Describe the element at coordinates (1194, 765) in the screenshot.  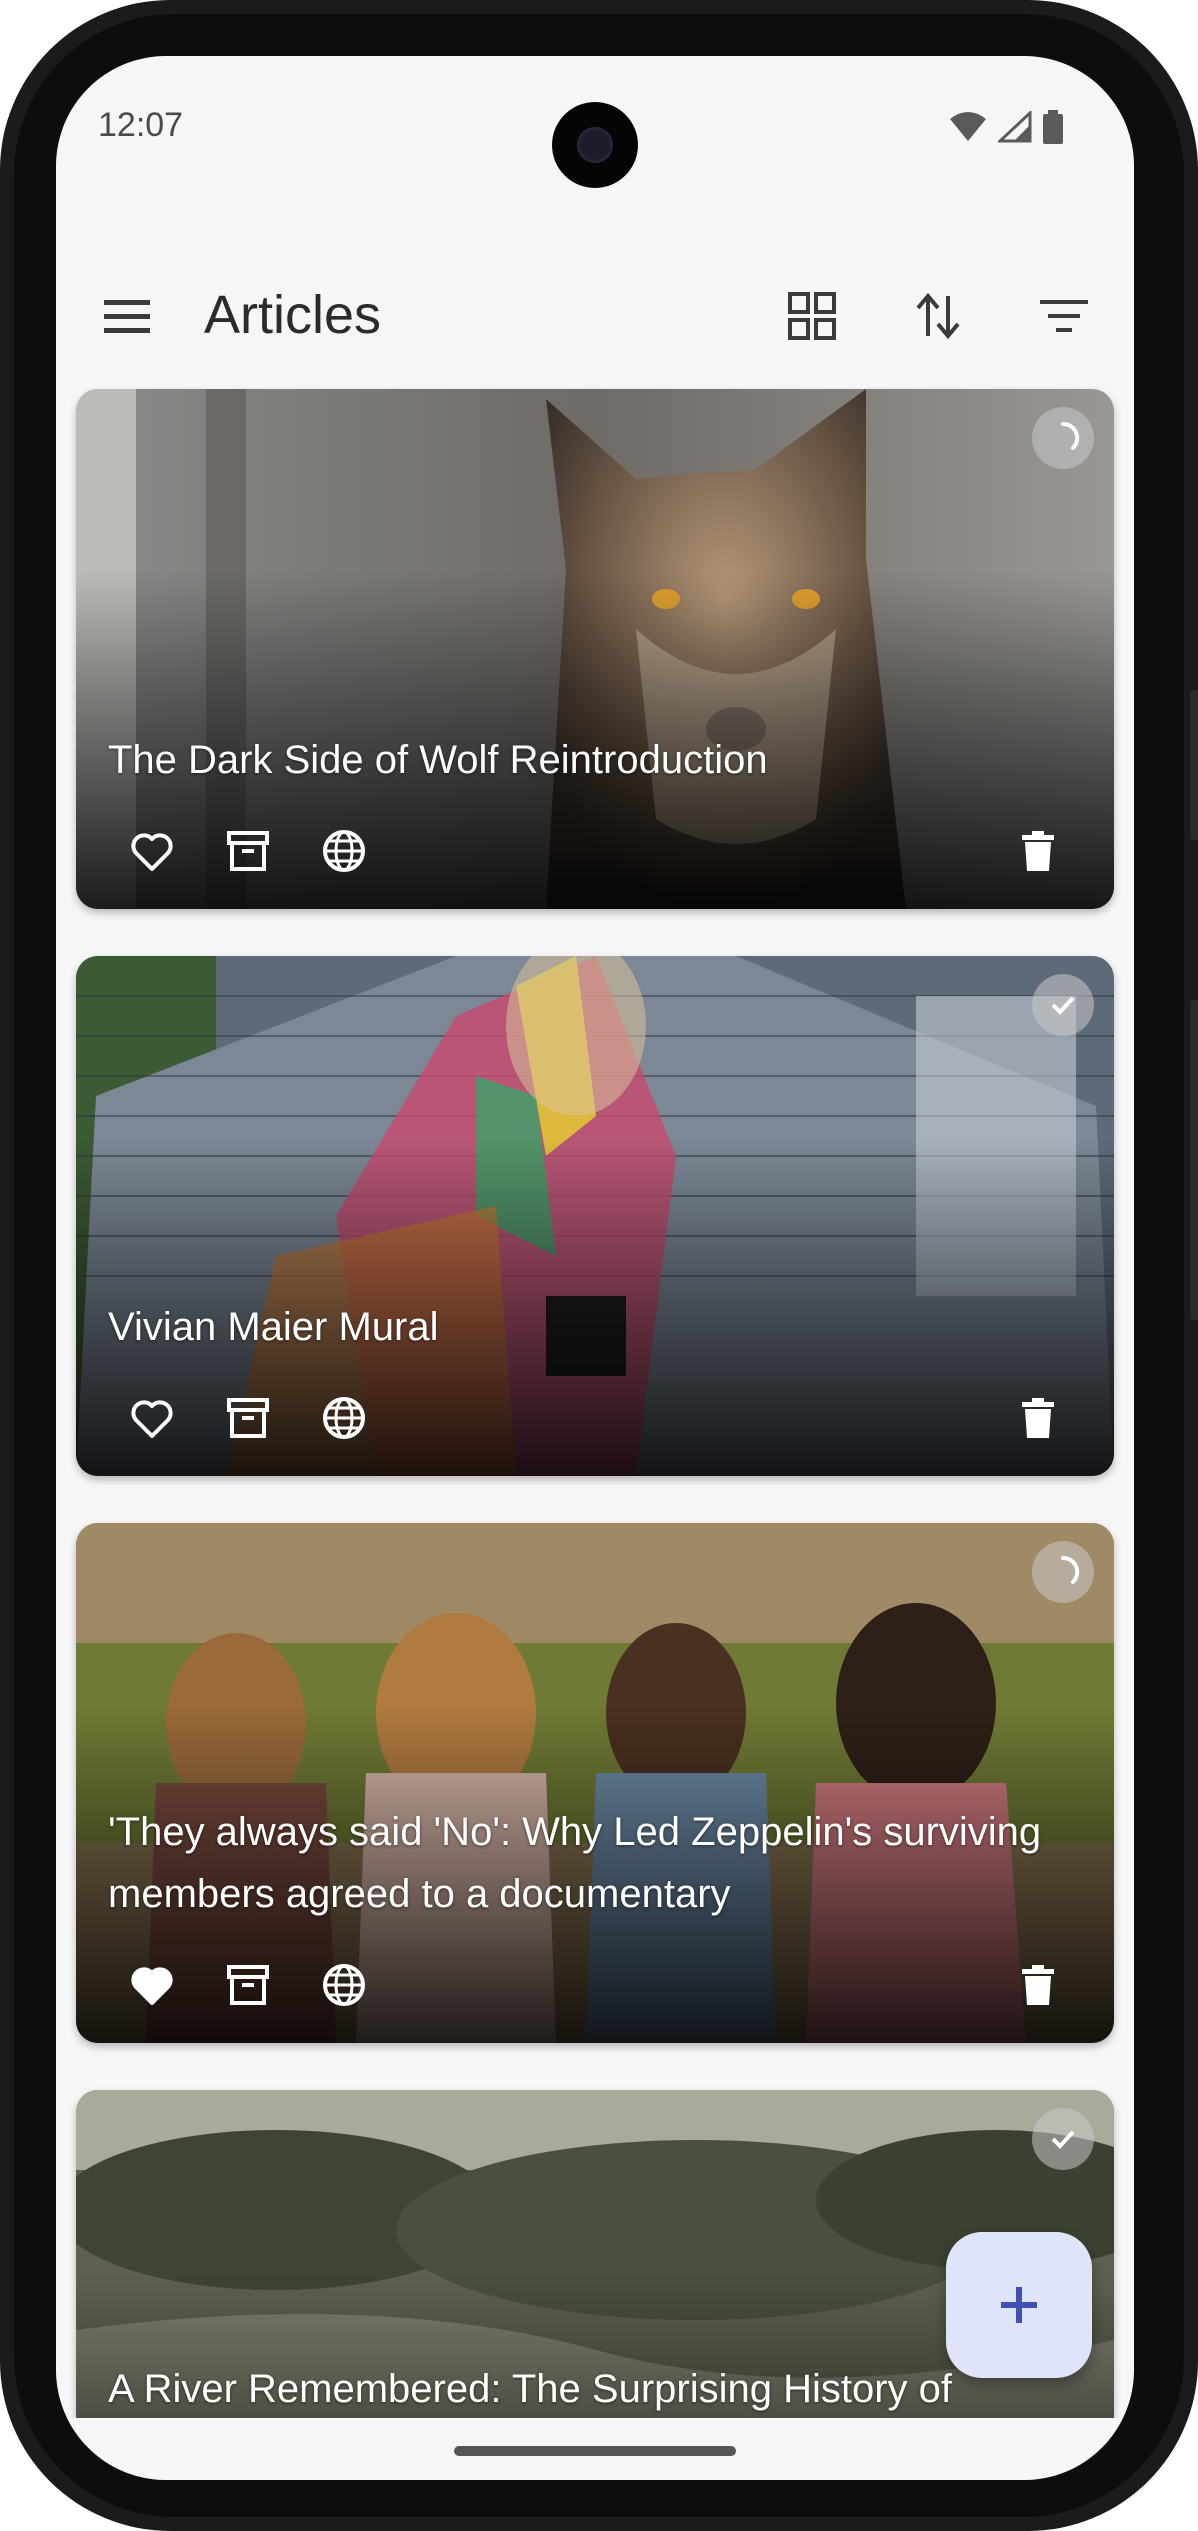
I see `volume-button` at that location.